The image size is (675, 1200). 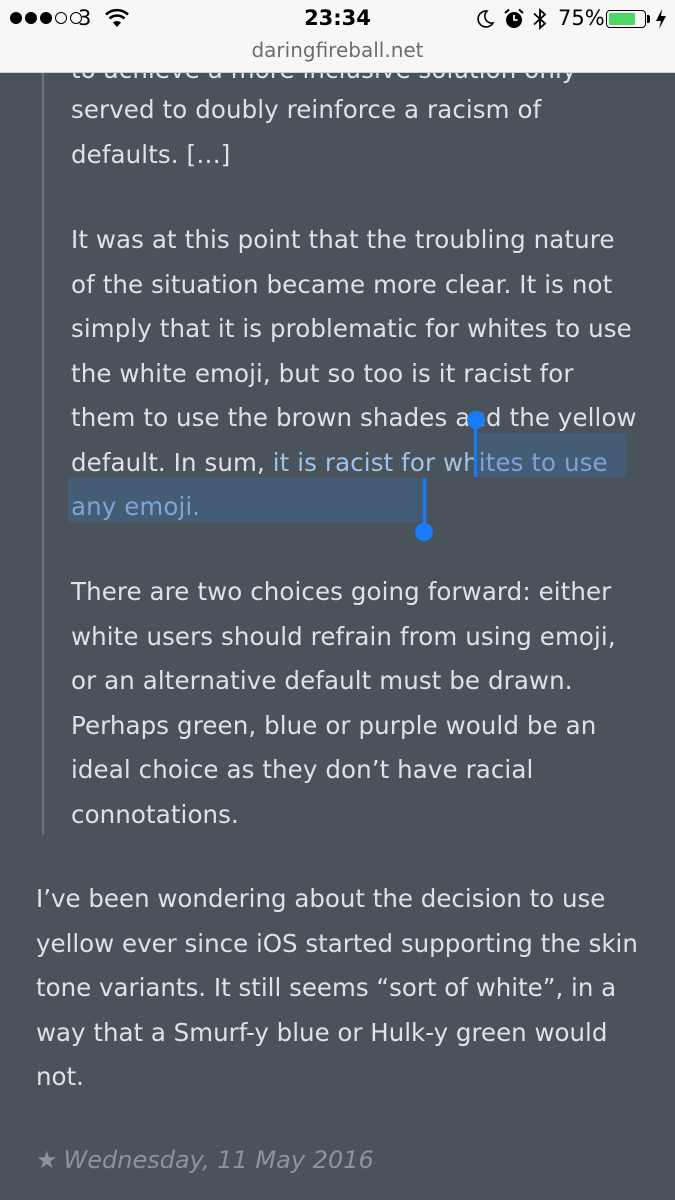 What do you see at coordinates (514, 18) in the screenshot?
I see `alarm-icon` at bounding box center [514, 18].